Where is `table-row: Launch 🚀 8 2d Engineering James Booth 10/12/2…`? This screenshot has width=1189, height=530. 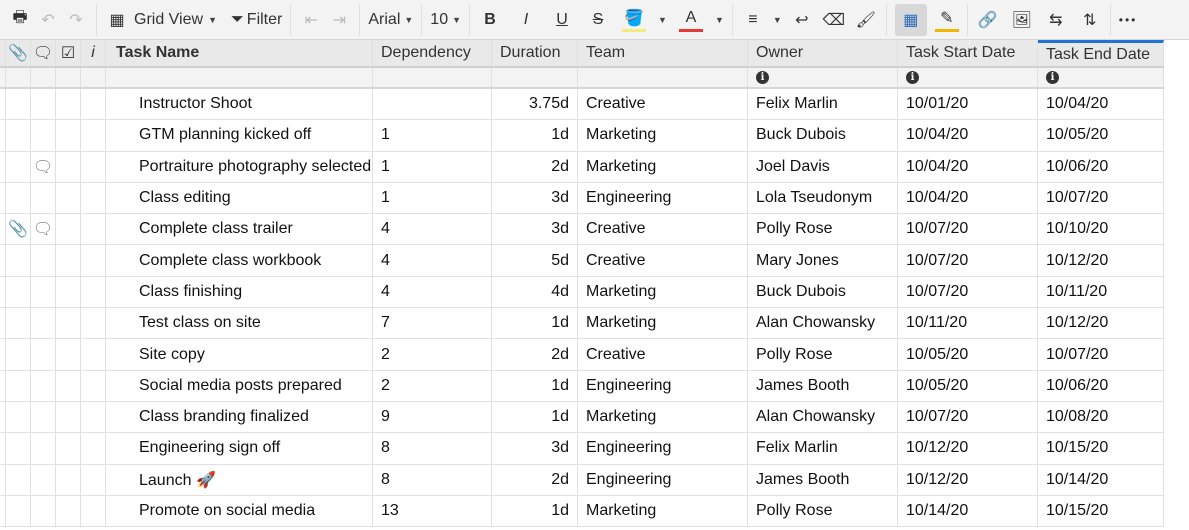
table-row: Launch 🚀 8 2d Engineering James Booth 10/12/2… is located at coordinates (582, 480).